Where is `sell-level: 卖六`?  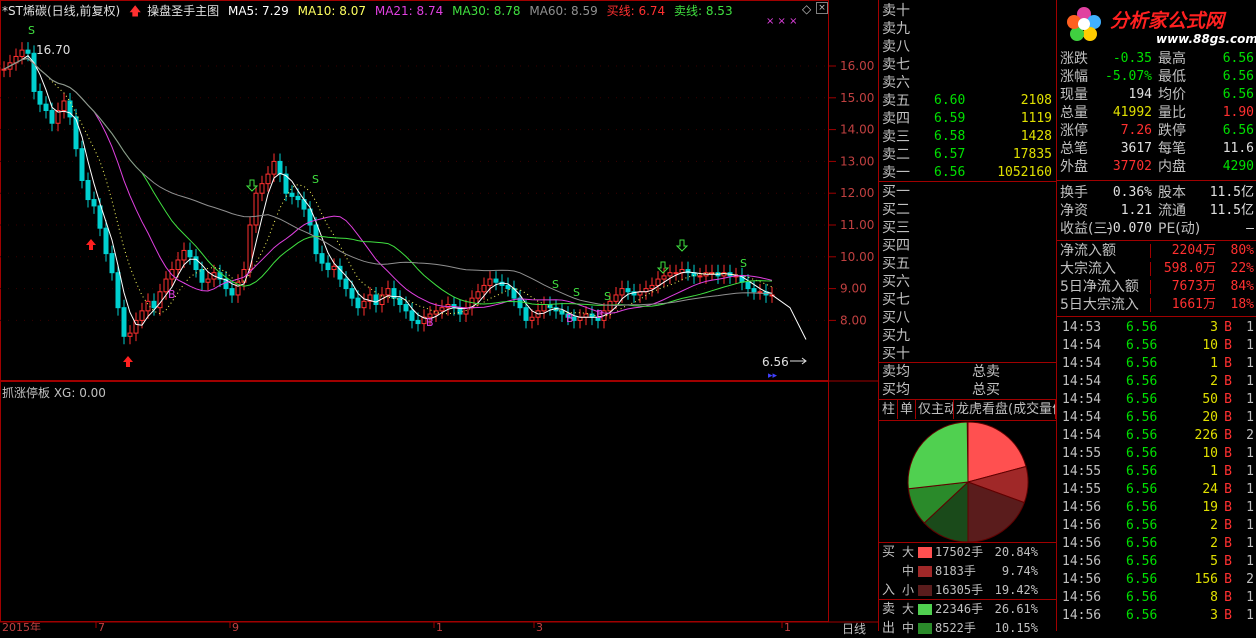
sell-level: 卖六 is located at coordinates (968, 83).